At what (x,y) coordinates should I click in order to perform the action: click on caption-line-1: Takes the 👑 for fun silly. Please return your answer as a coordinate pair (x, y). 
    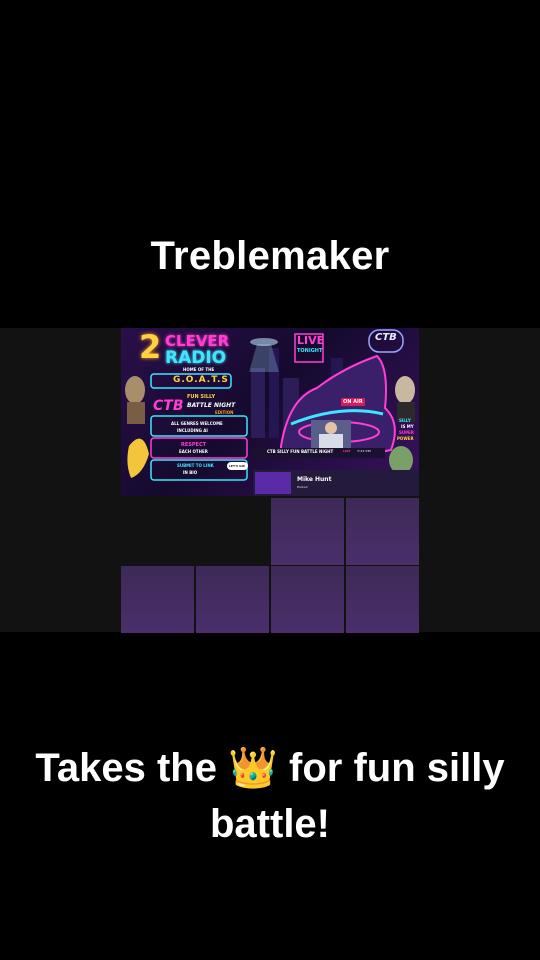
    Looking at the image, I should click on (270, 768).